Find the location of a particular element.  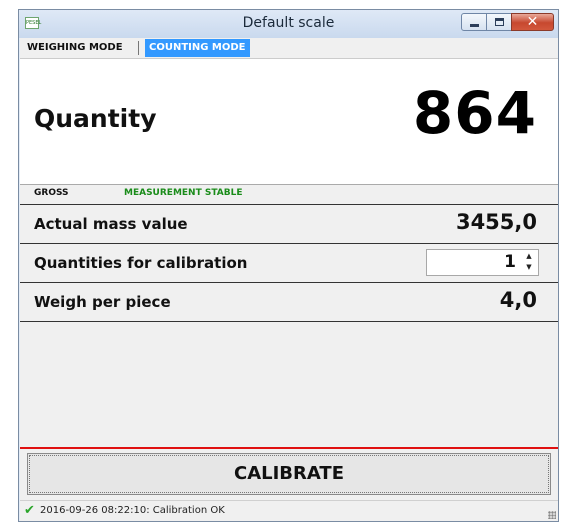

quantity-value: 864 is located at coordinates (474, 113).